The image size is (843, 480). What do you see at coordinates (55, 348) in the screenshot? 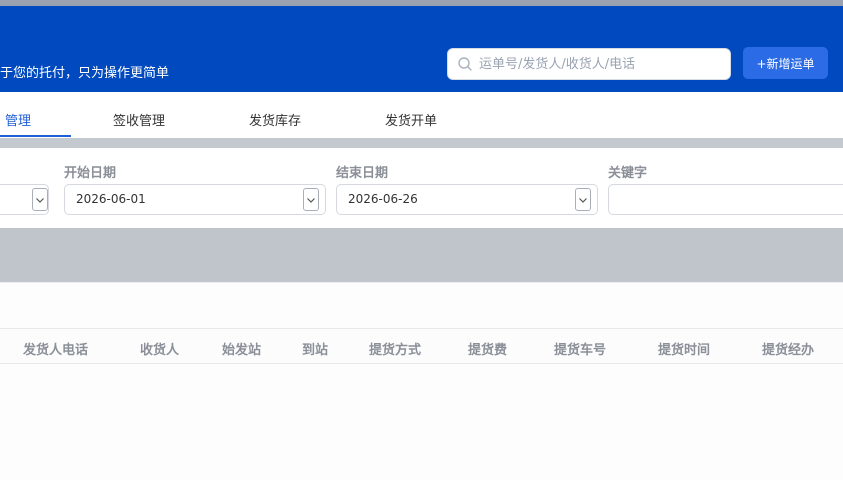
I see `column-header: 发货人电话` at bounding box center [55, 348].